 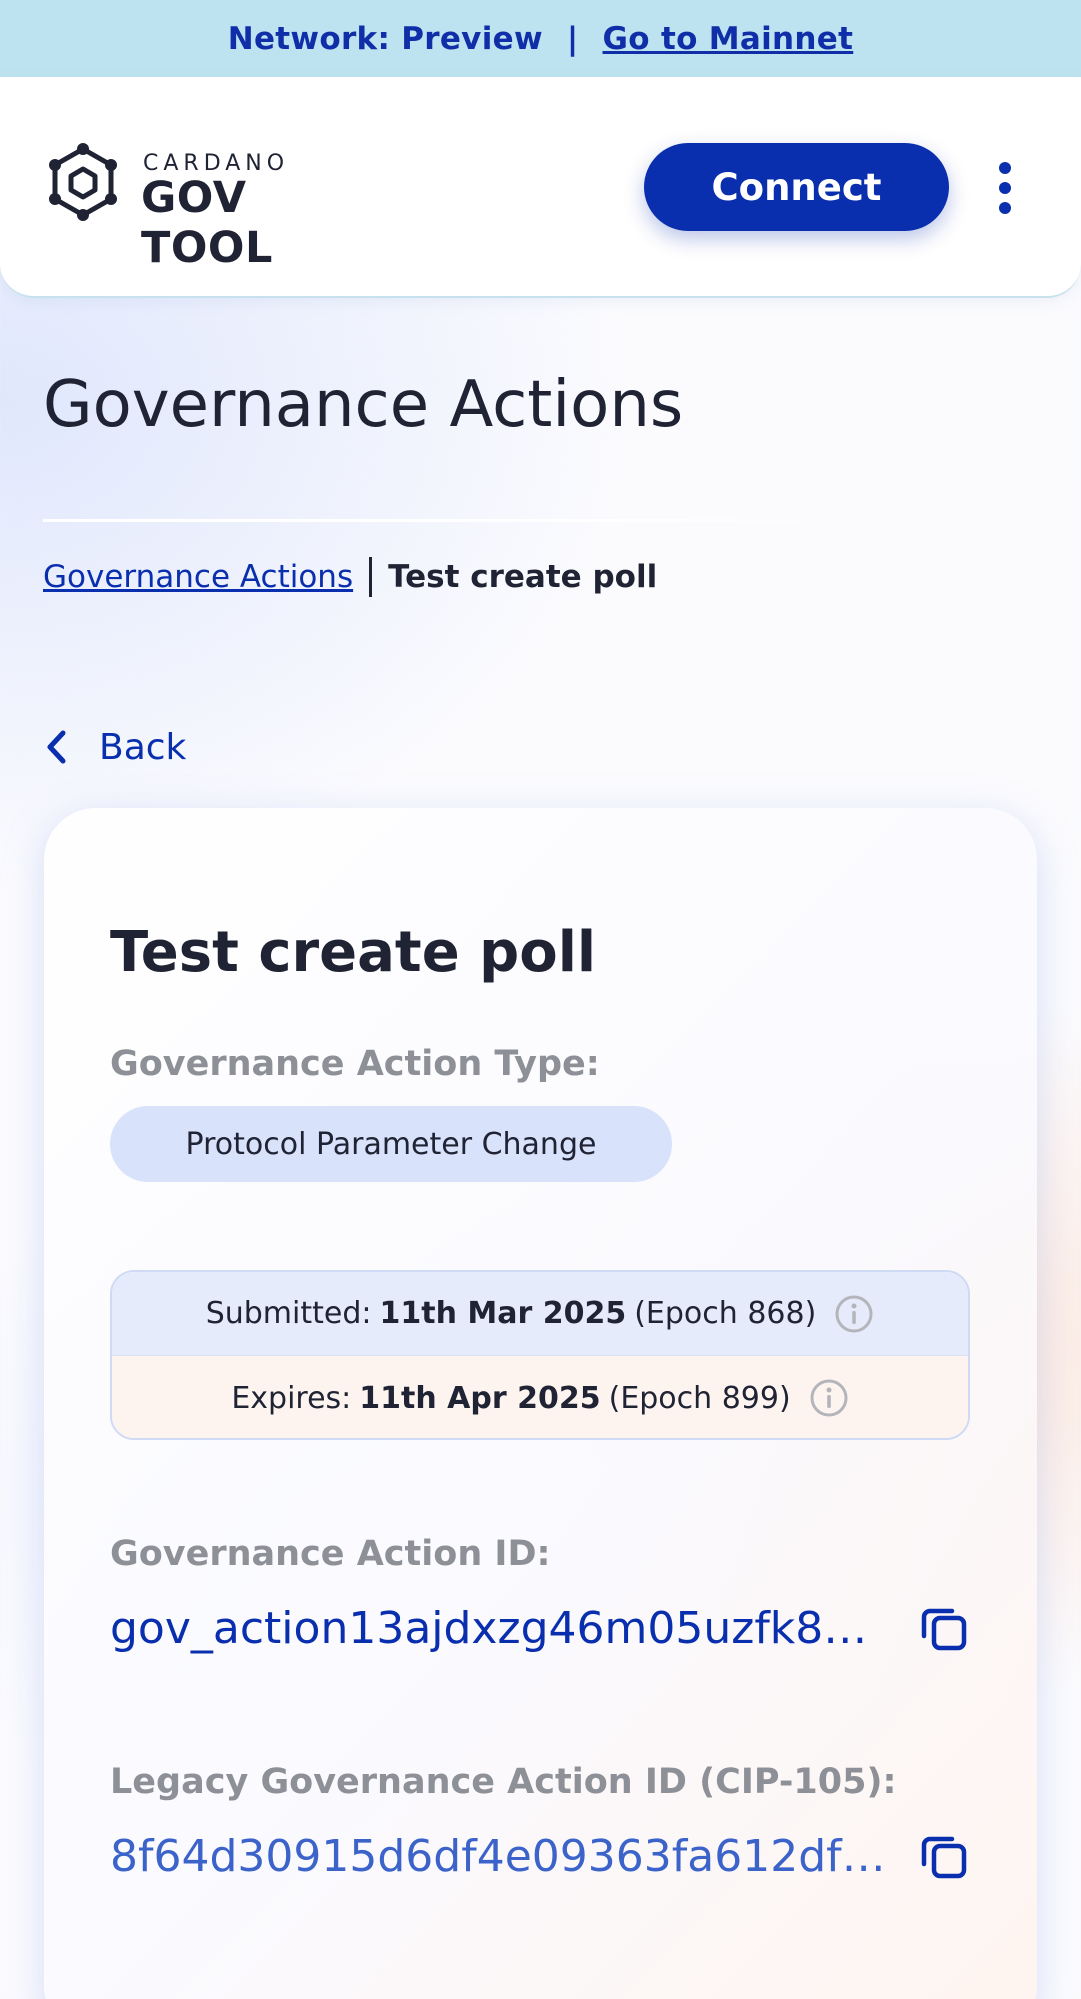 What do you see at coordinates (480, 1398) in the screenshot?
I see `expires-date: 11th Apr 2025` at bounding box center [480, 1398].